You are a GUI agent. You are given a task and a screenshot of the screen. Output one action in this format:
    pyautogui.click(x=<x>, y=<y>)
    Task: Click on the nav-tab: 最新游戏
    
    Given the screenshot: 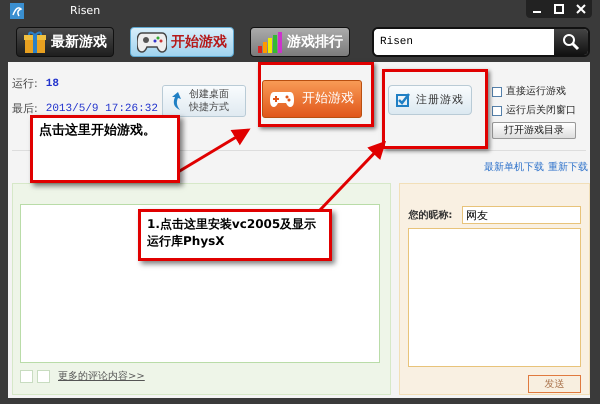 What is the action you would take?
    pyautogui.click(x=65, y=42)
    